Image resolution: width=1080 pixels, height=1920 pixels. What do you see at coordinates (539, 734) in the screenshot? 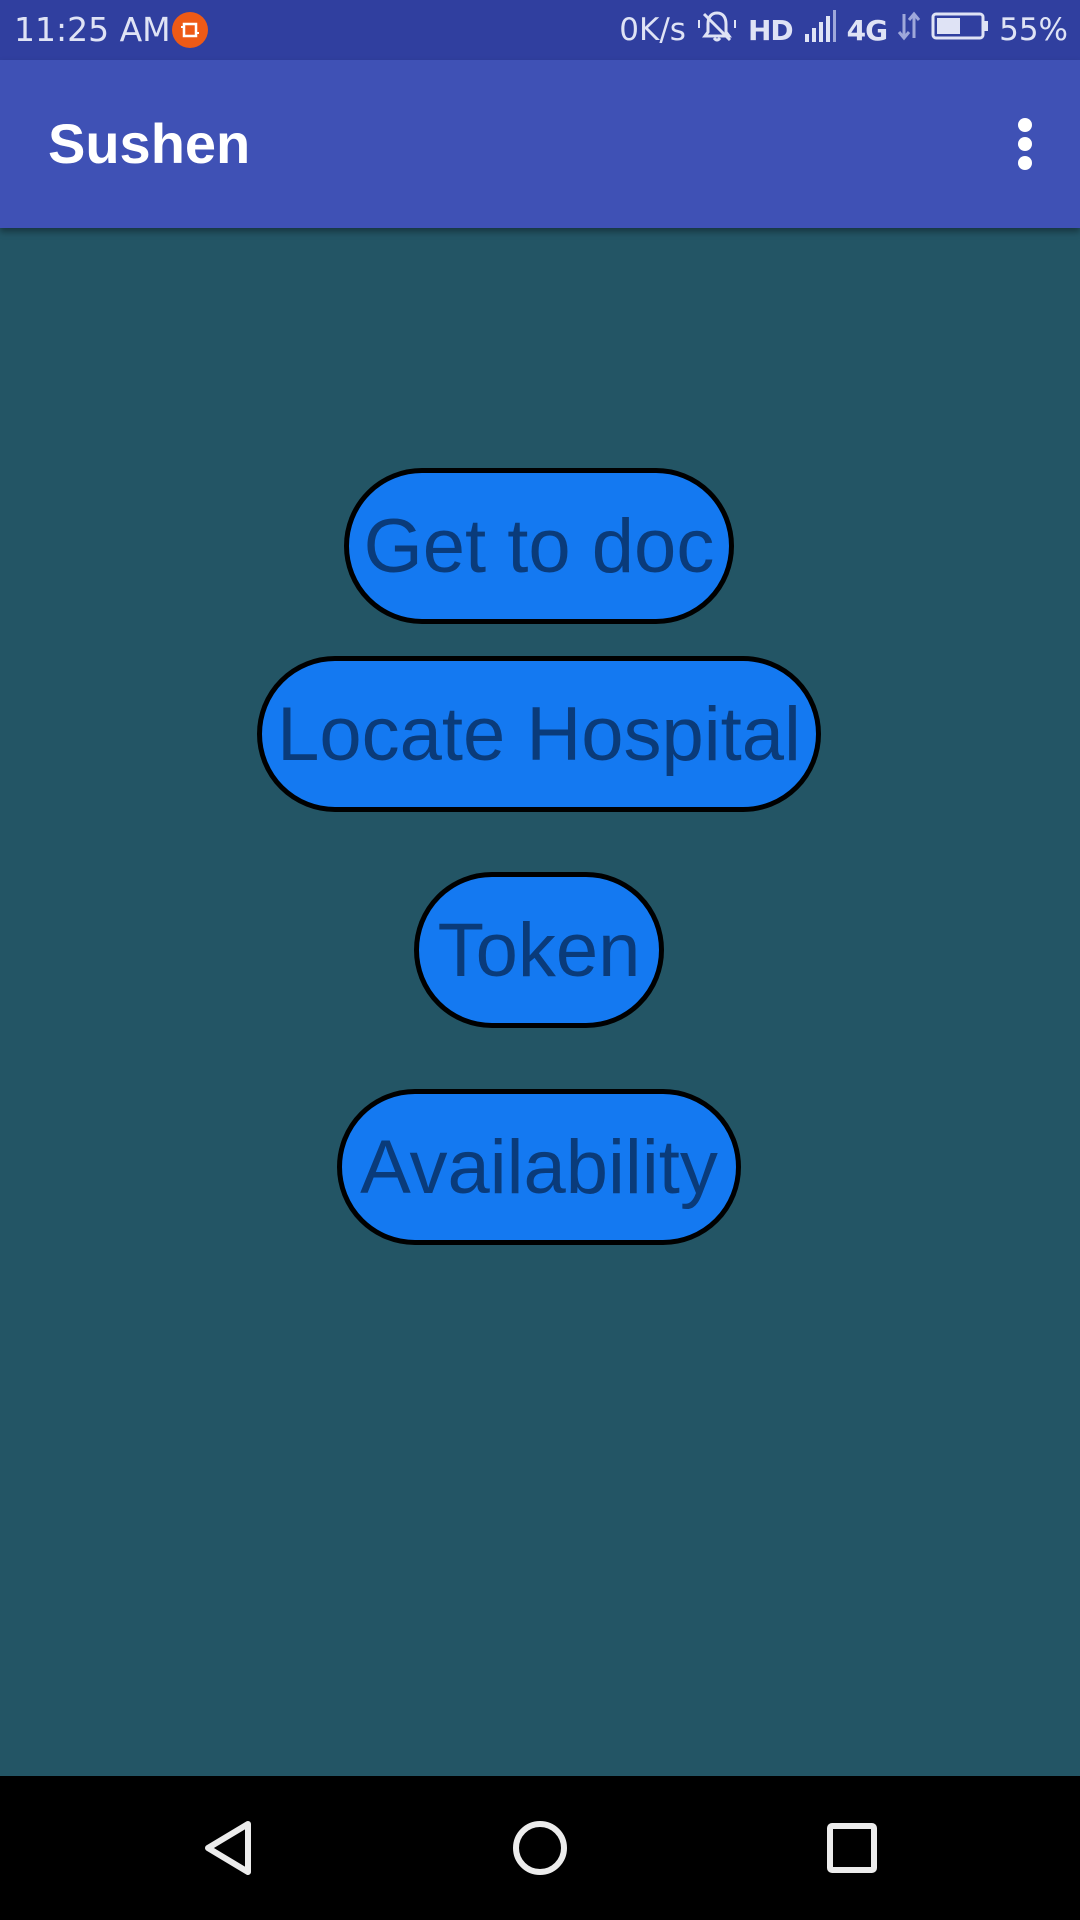
I see `locate-hospital-button: Locate Hospital` at bounding box center [539, 734].